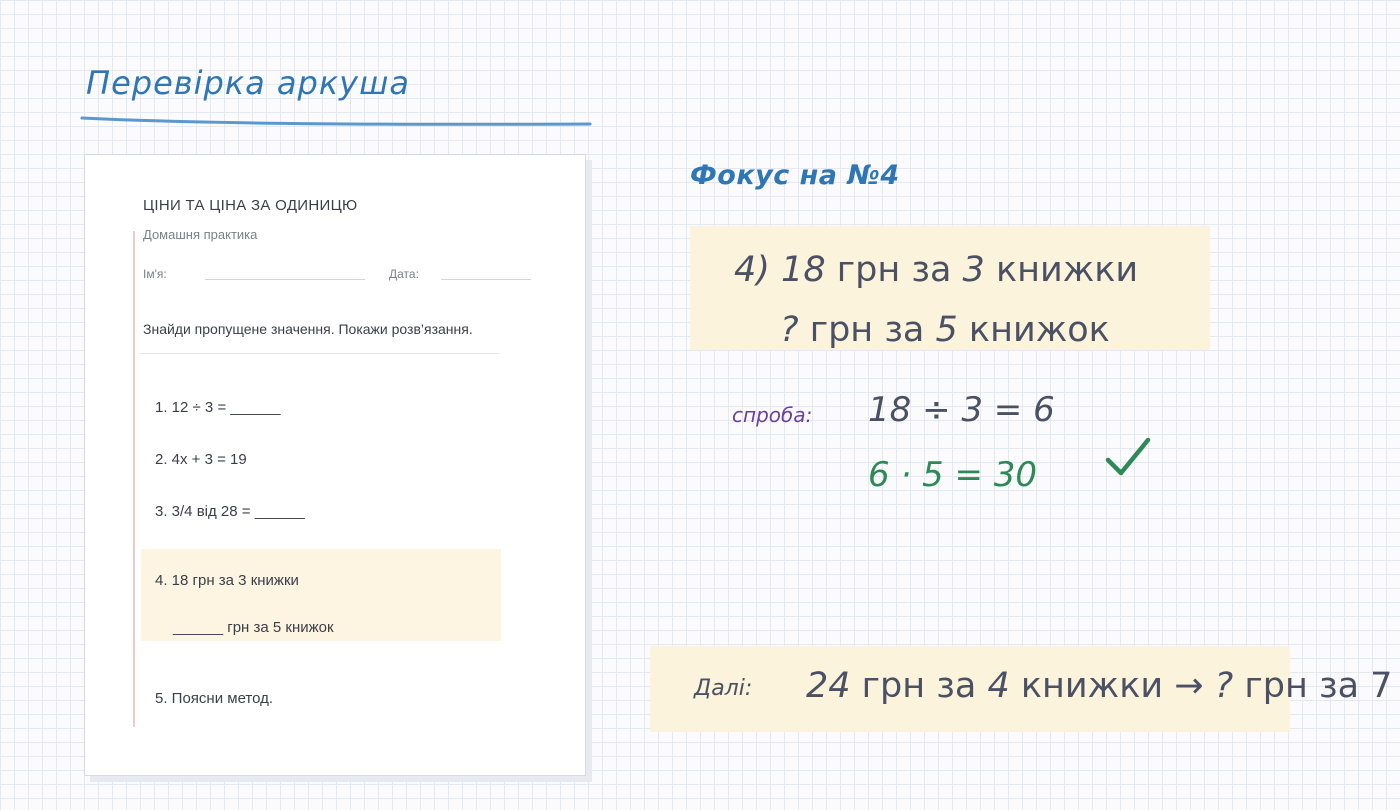 The height and width of the screenshot is (810, 1400). Describe the element at coordinates (795, 175) in the screenshot. I see `focus-heading: Фокус на №4` at that location.